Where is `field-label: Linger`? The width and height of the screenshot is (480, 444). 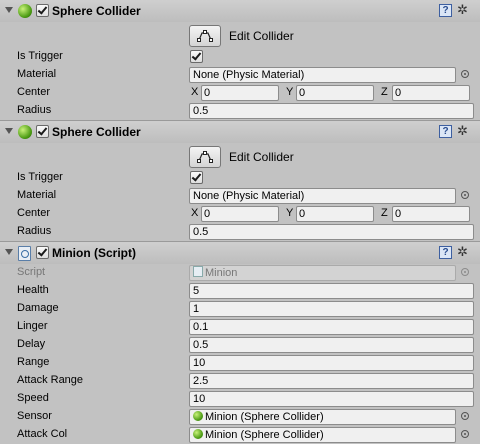
field-label: Linger is located at coordinates (32, 326).